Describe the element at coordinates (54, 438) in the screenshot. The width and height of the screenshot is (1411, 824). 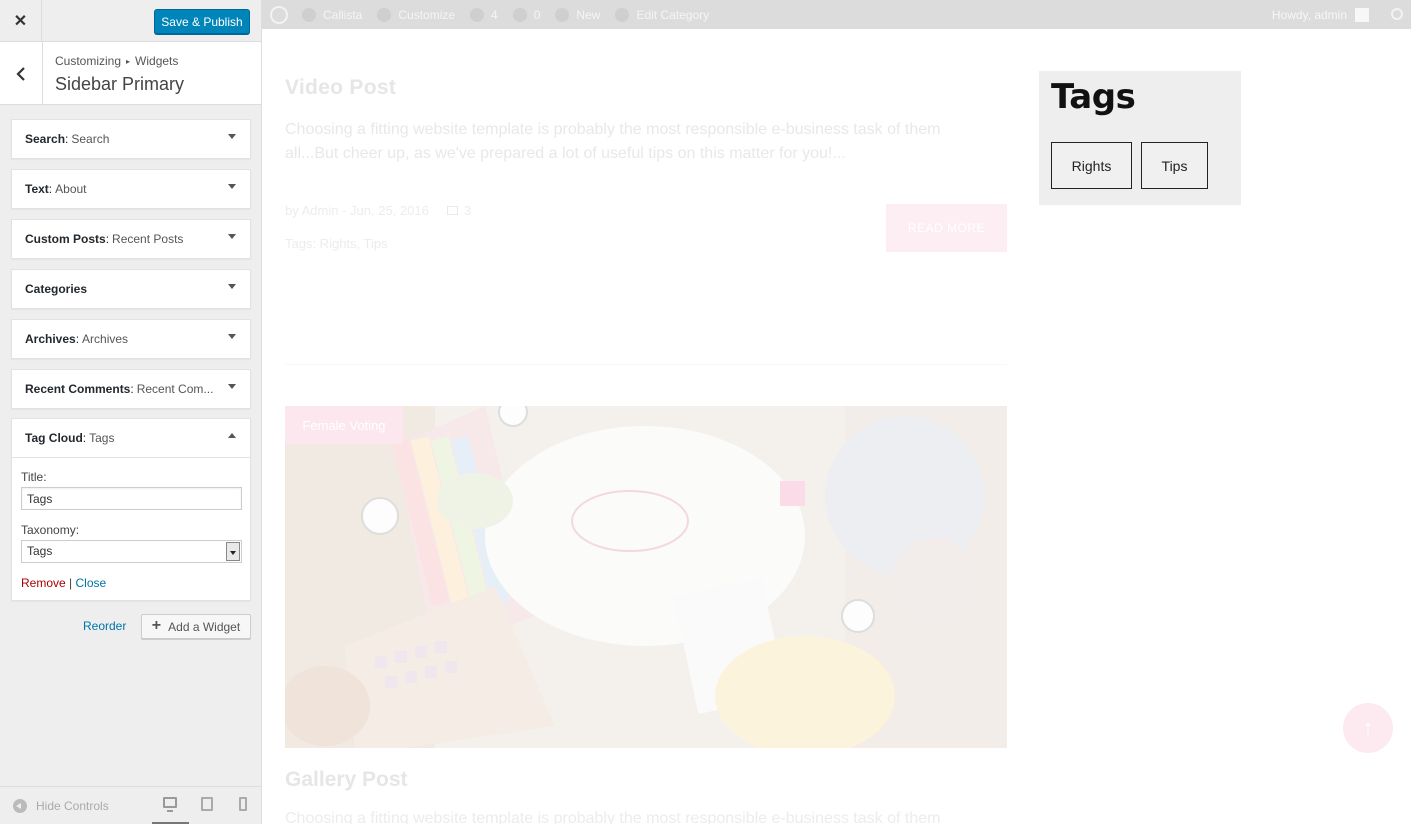
I see `widget-type: Tag Cloud` at that location.